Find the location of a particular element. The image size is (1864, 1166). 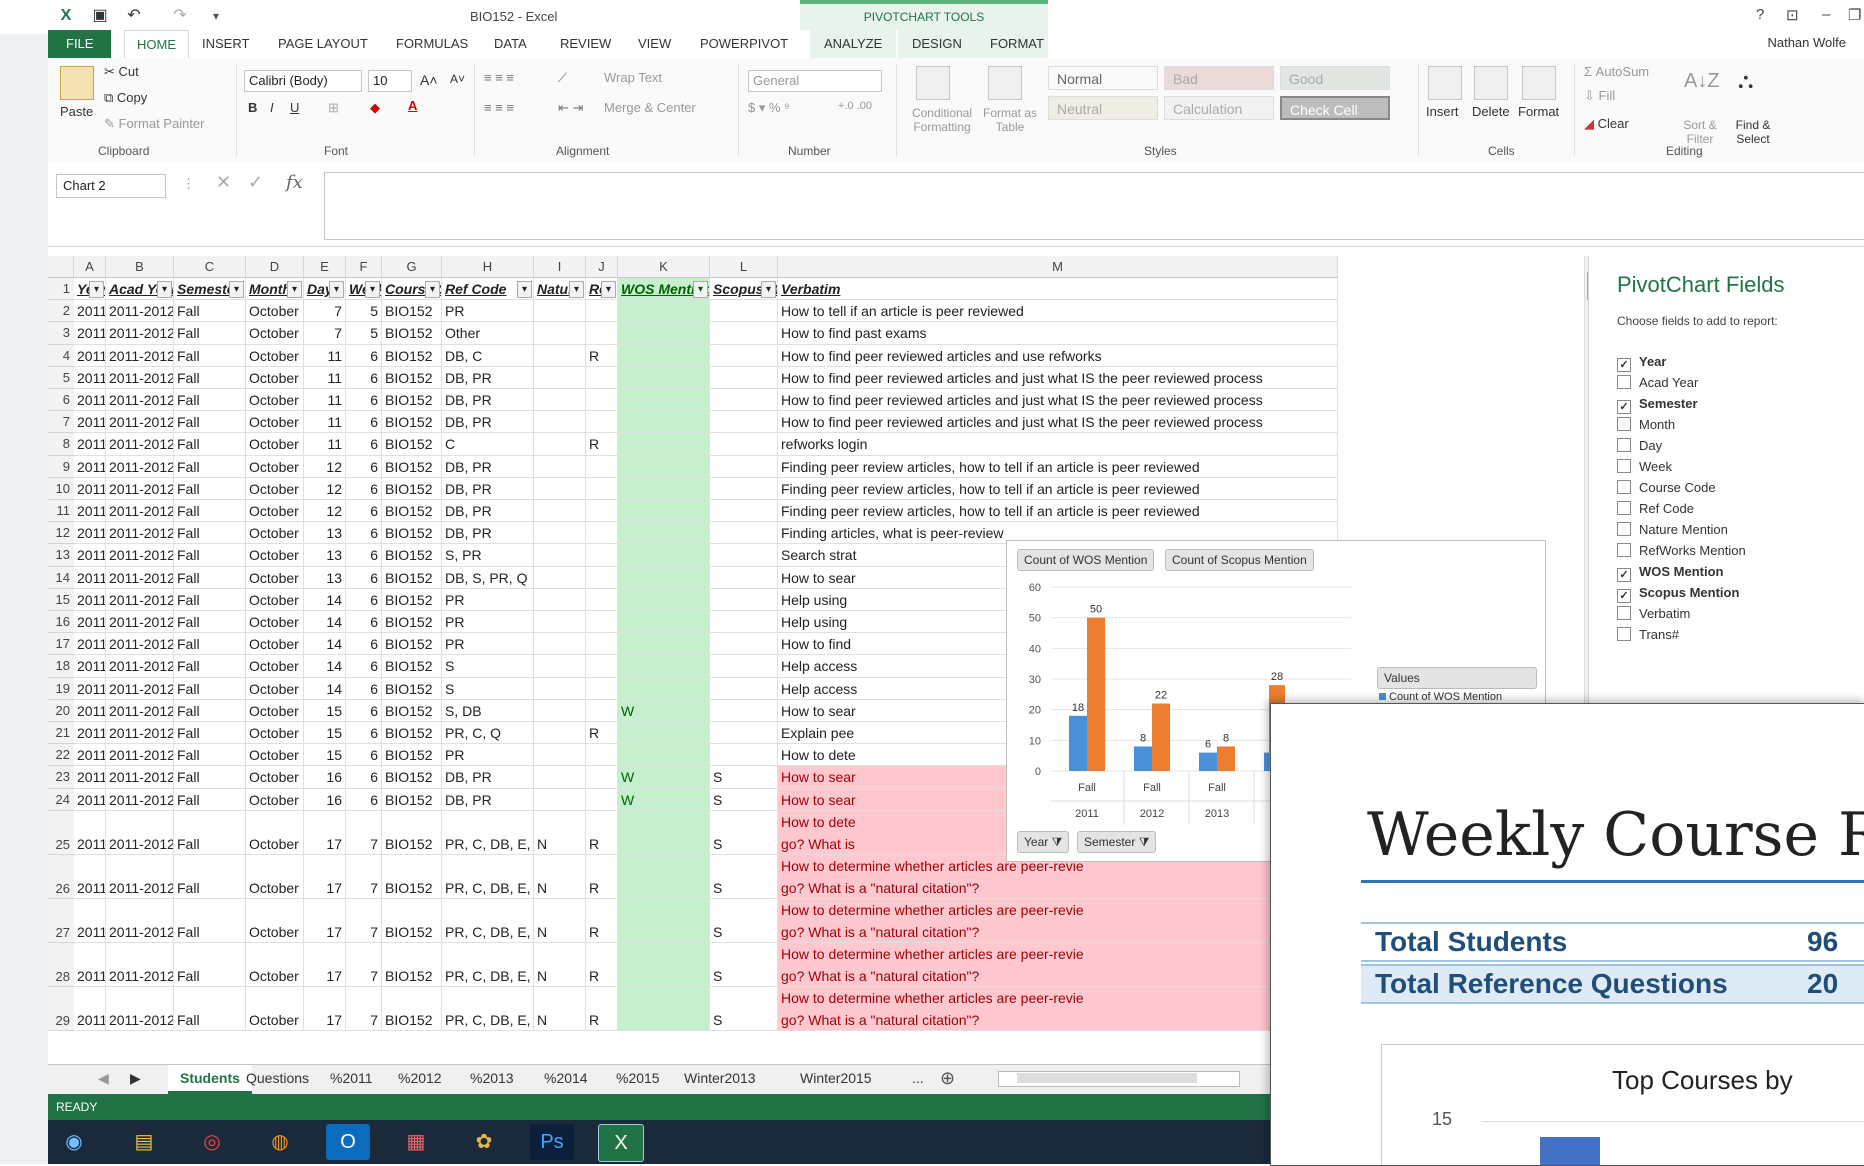

row-header: 13 is located at coordinates (61, 555).